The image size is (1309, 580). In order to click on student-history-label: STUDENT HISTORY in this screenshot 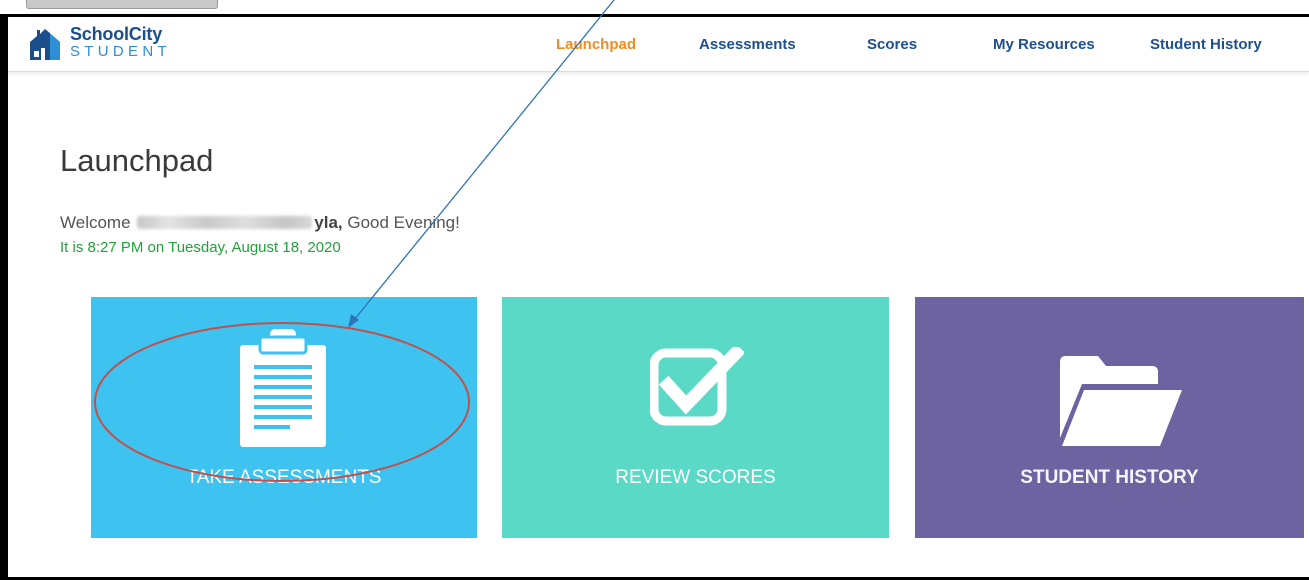, I will do `click(1109, 477)`.